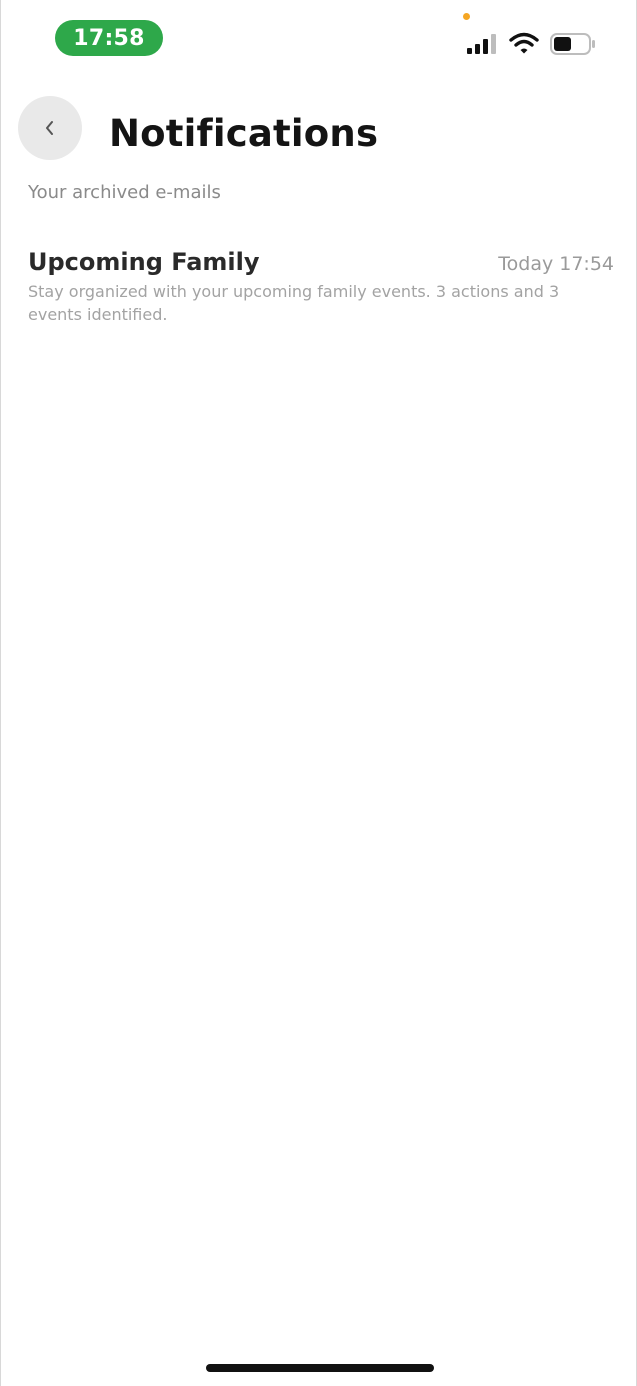  What do you see at coordinates (319, 40) in the screenshot?
I see `status-bar: 17:58` at bounding box center [319, 40].